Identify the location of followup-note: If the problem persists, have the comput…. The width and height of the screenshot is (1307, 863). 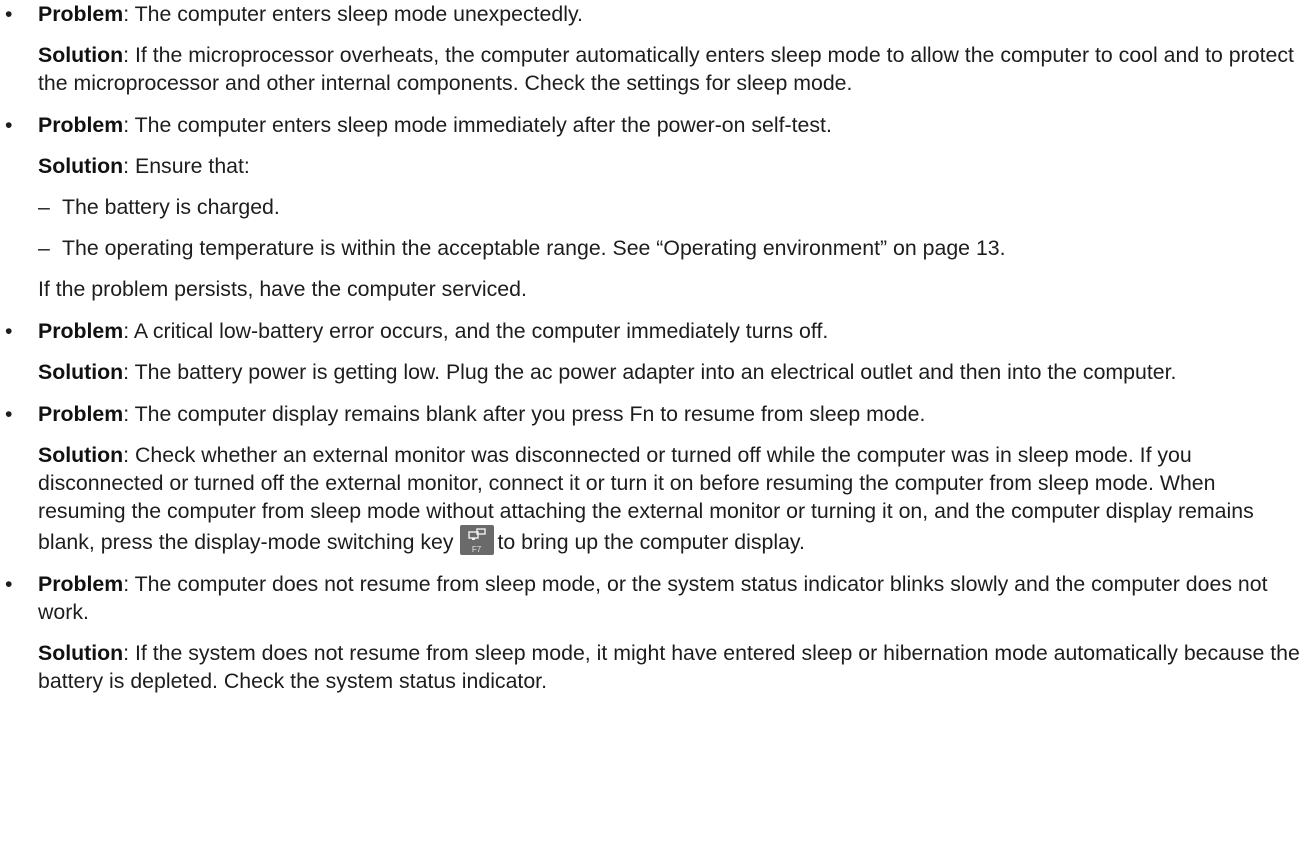
(282, 289).